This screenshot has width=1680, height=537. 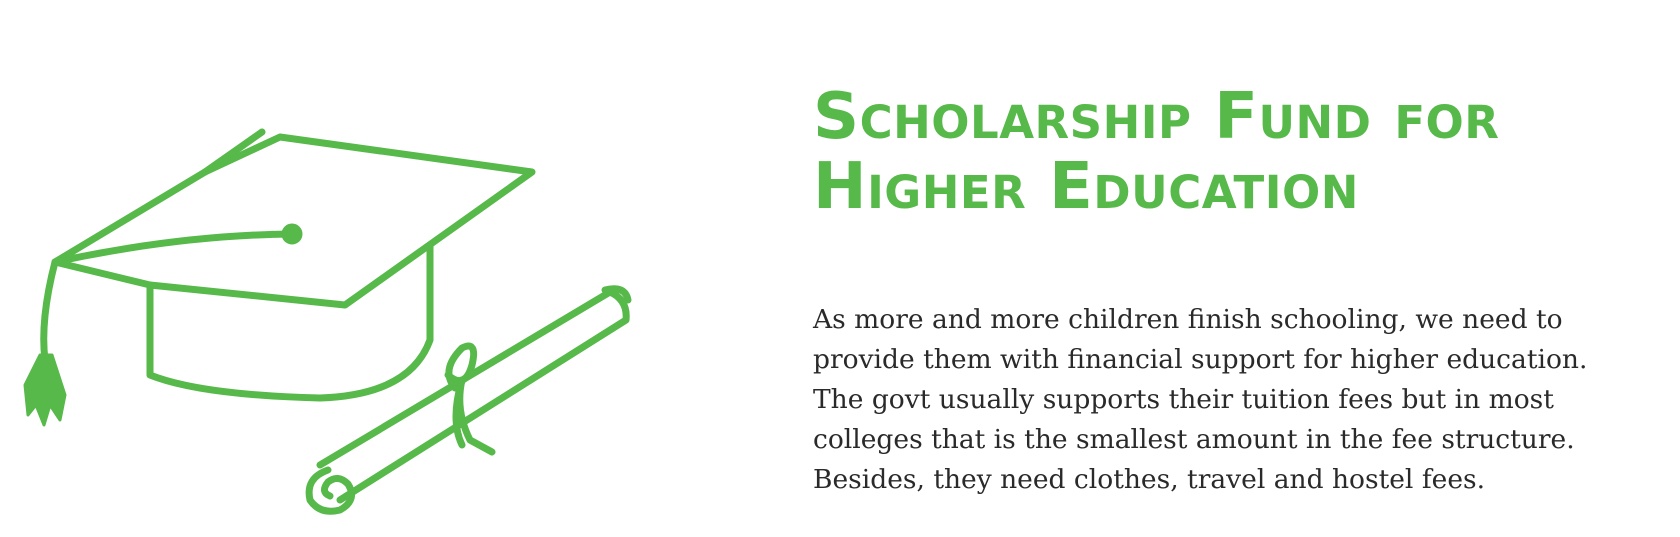 I want to click on tassel-icon, so click(x=45, y=390).